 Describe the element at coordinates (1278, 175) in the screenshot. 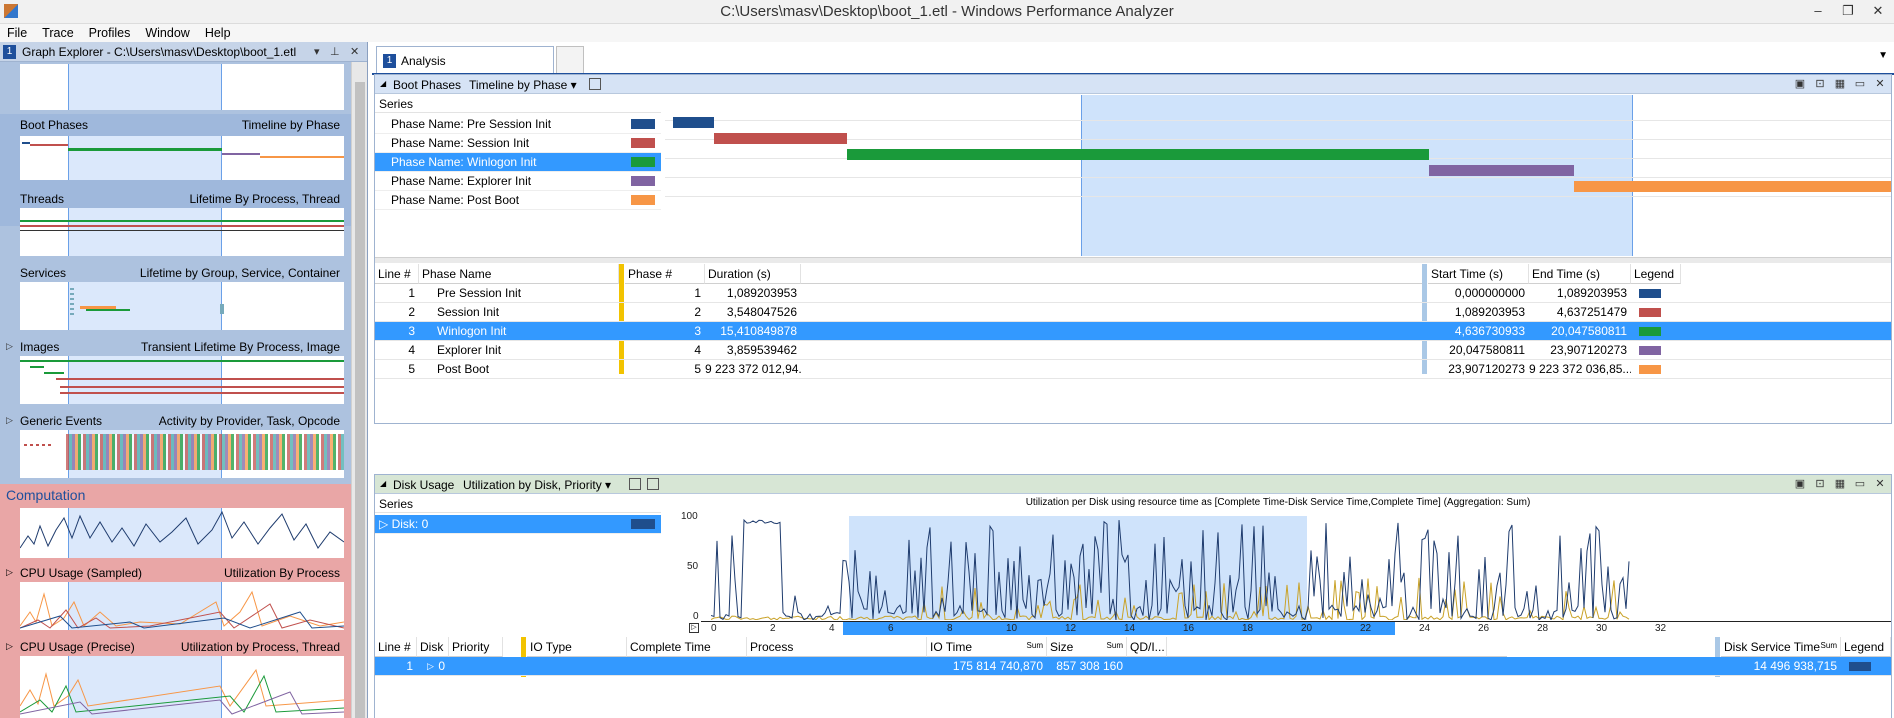

I see `boot-phases-timeline` at that location.